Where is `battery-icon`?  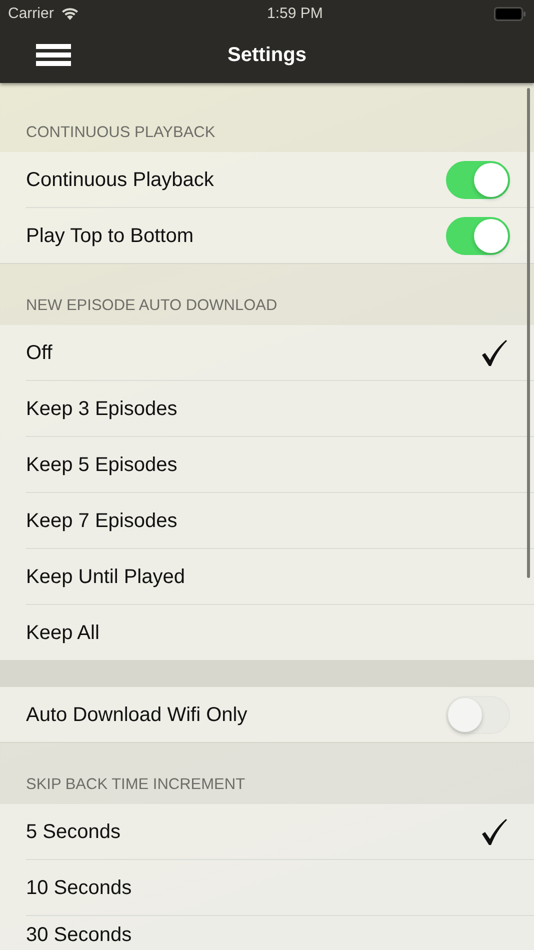
battery-icon is located at coordinates (510, 13).